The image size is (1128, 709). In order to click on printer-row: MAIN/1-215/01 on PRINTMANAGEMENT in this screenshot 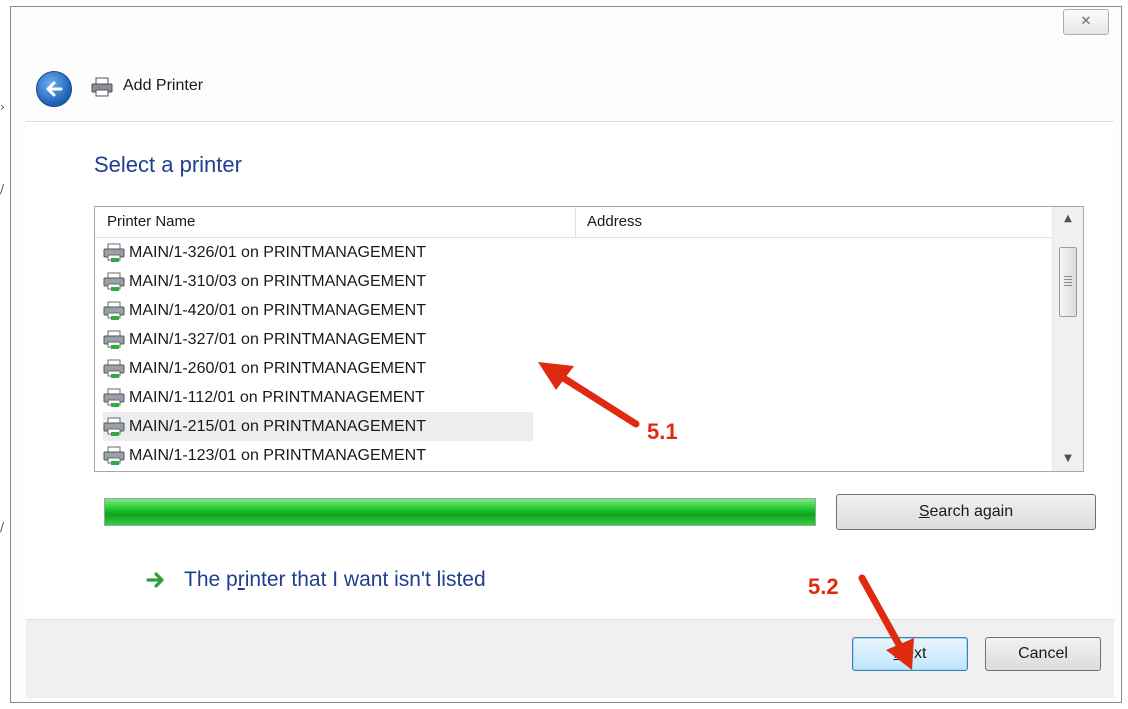, I will do `click(318, 426)`.